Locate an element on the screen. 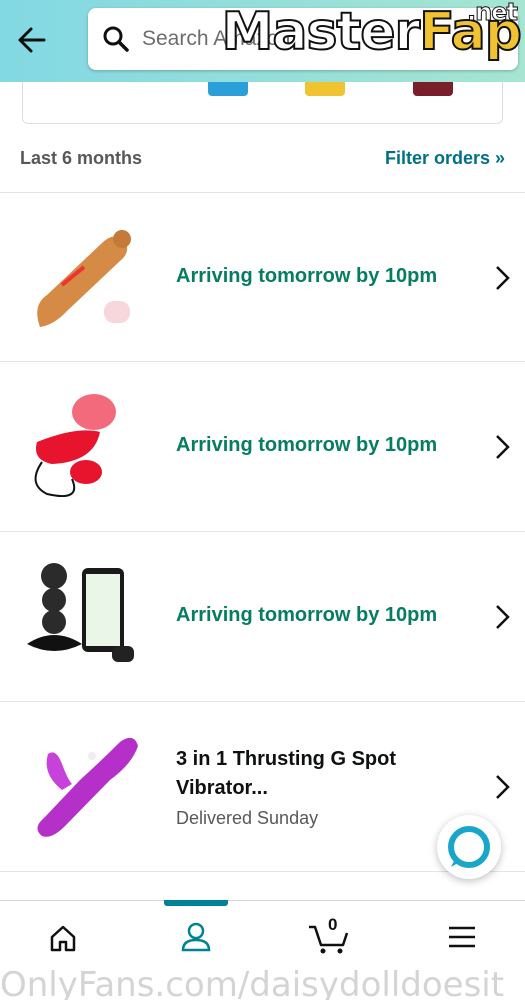  watermark-text-master: Master is located at coordinates (321, 32).